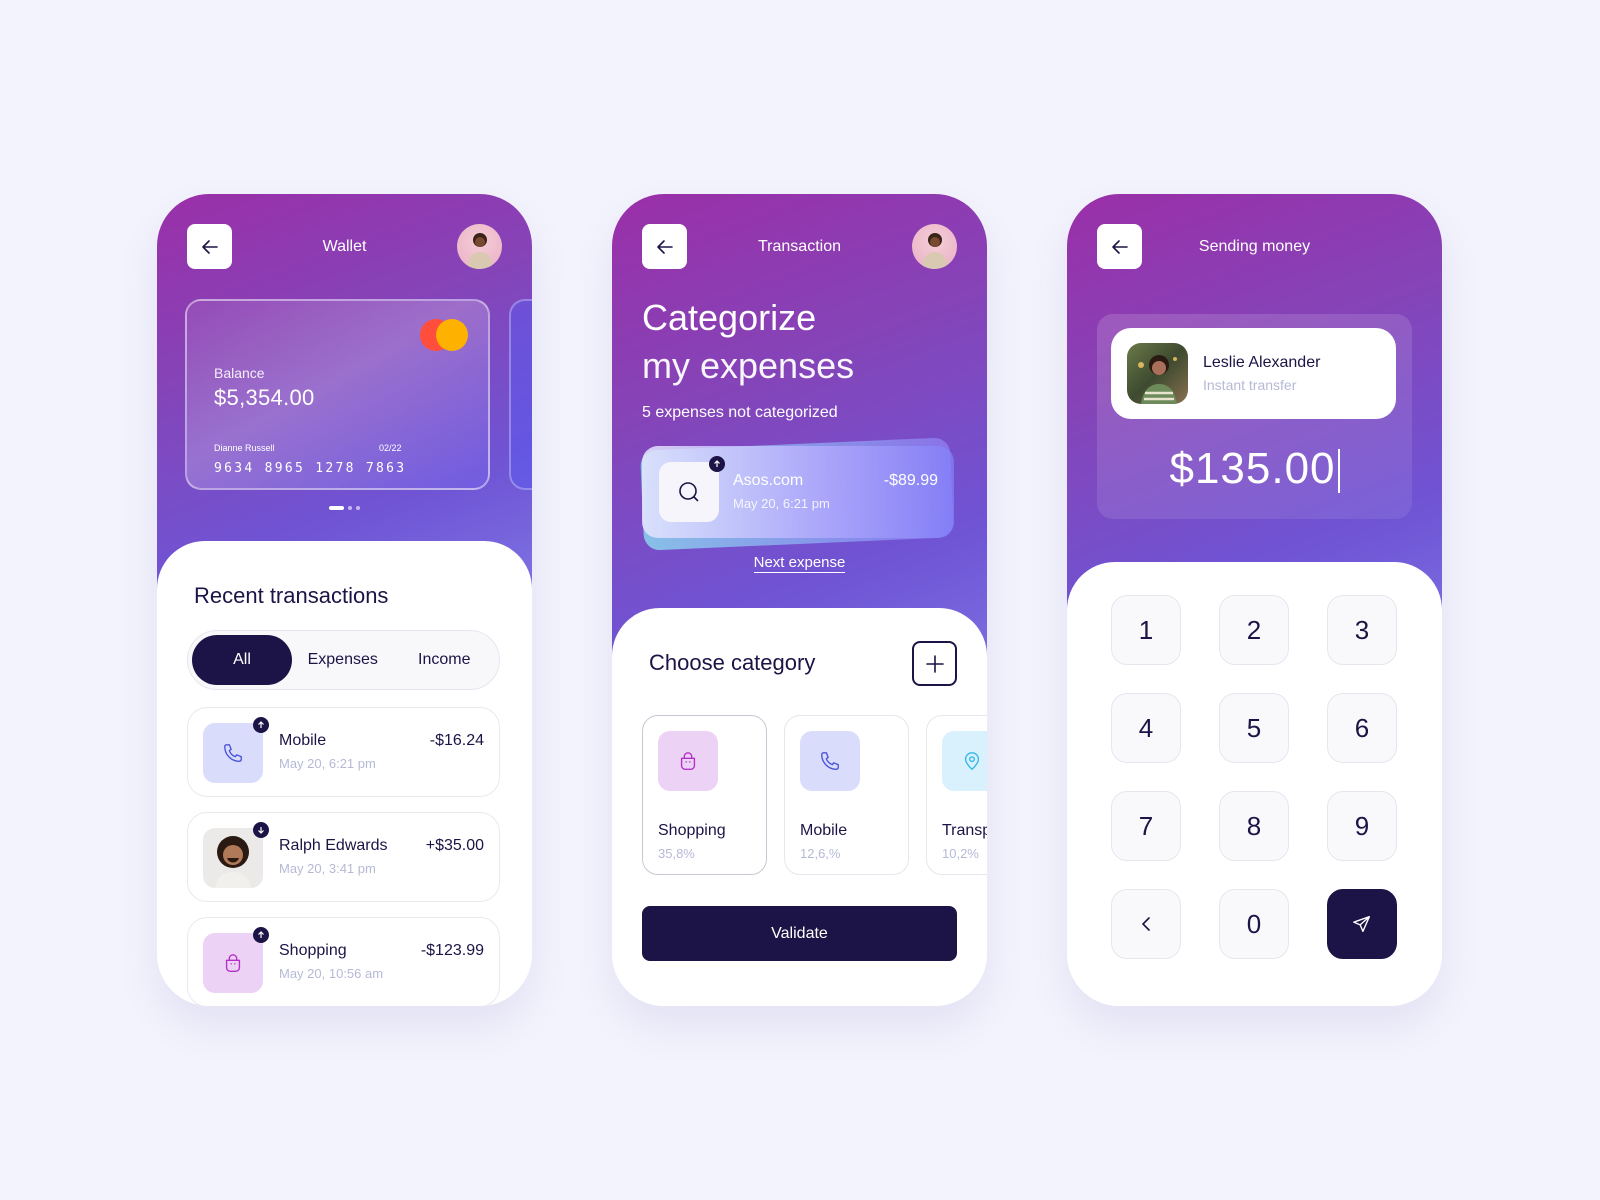 The width and height of the screenshot is (1600, 1200). I want to click on next-expense-wrapper: Next expense, so click(799, 563).